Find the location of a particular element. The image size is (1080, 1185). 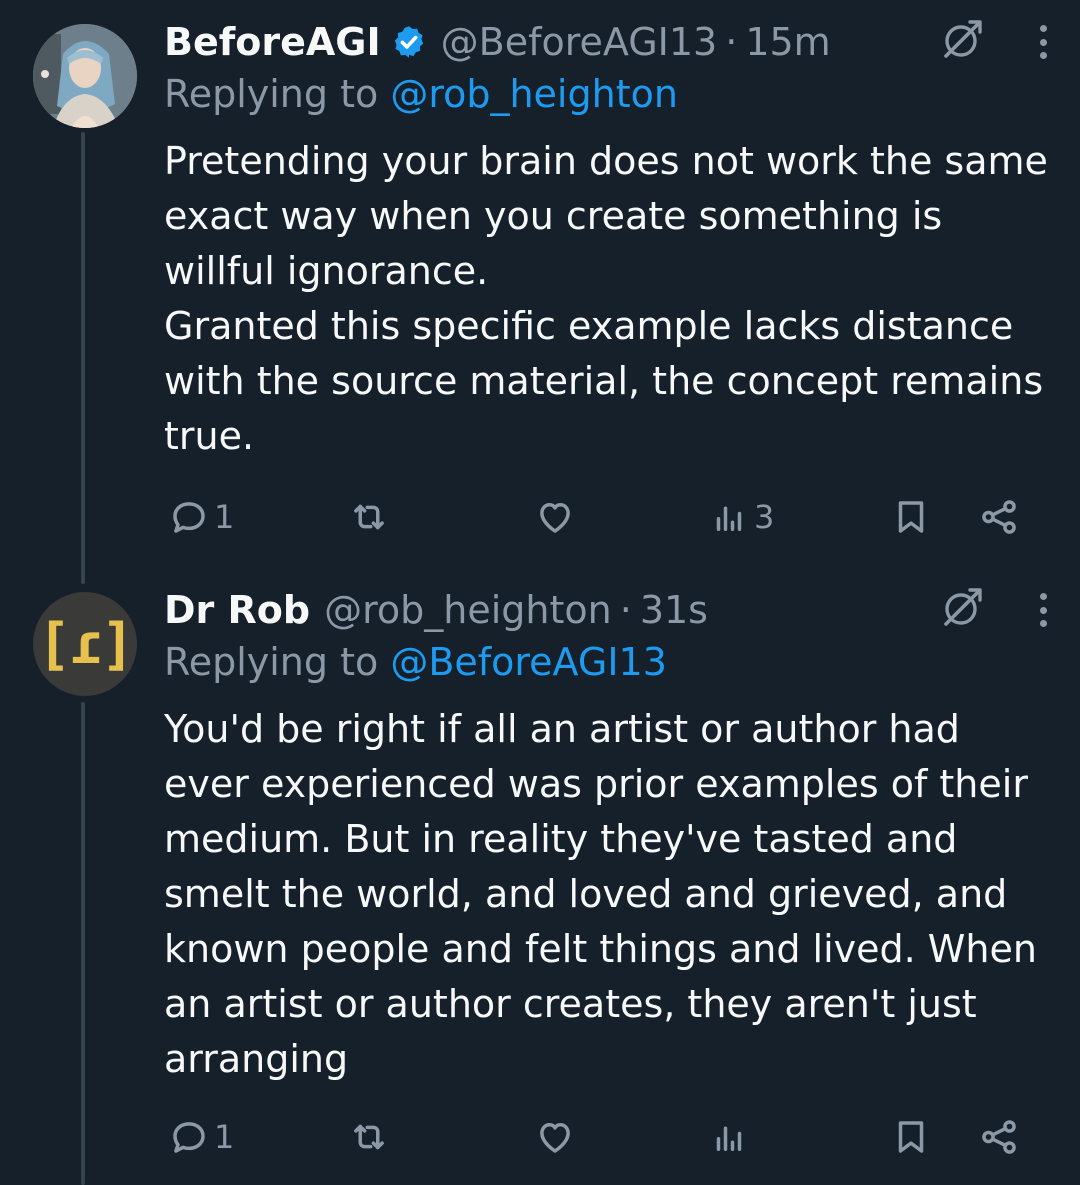

views-button: 3 is located at coordinates (741, 517).